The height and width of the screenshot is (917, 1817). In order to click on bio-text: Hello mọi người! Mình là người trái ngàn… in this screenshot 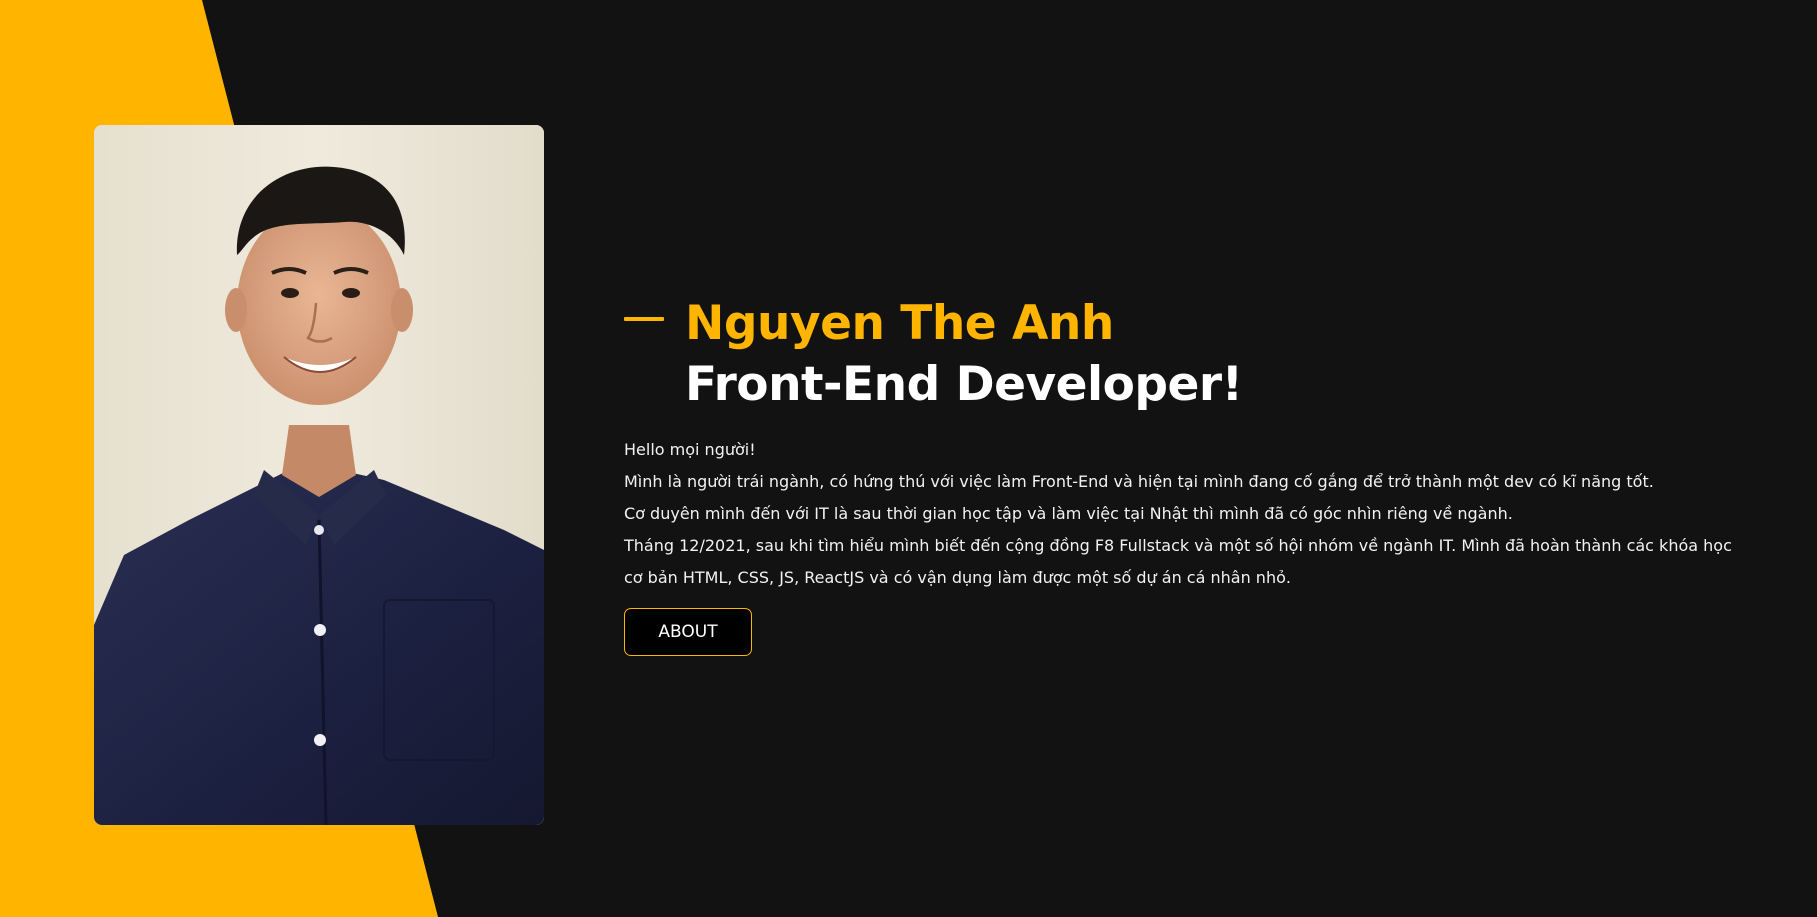, I will do `click(1189, 514)`.